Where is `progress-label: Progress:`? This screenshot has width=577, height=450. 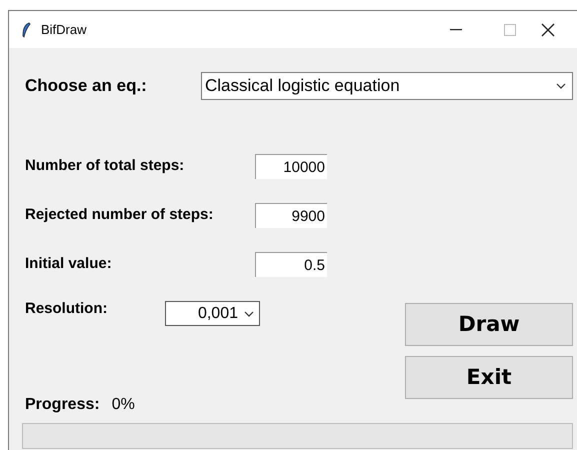 progress-label: Progress: is located at coordinates (62, 405).